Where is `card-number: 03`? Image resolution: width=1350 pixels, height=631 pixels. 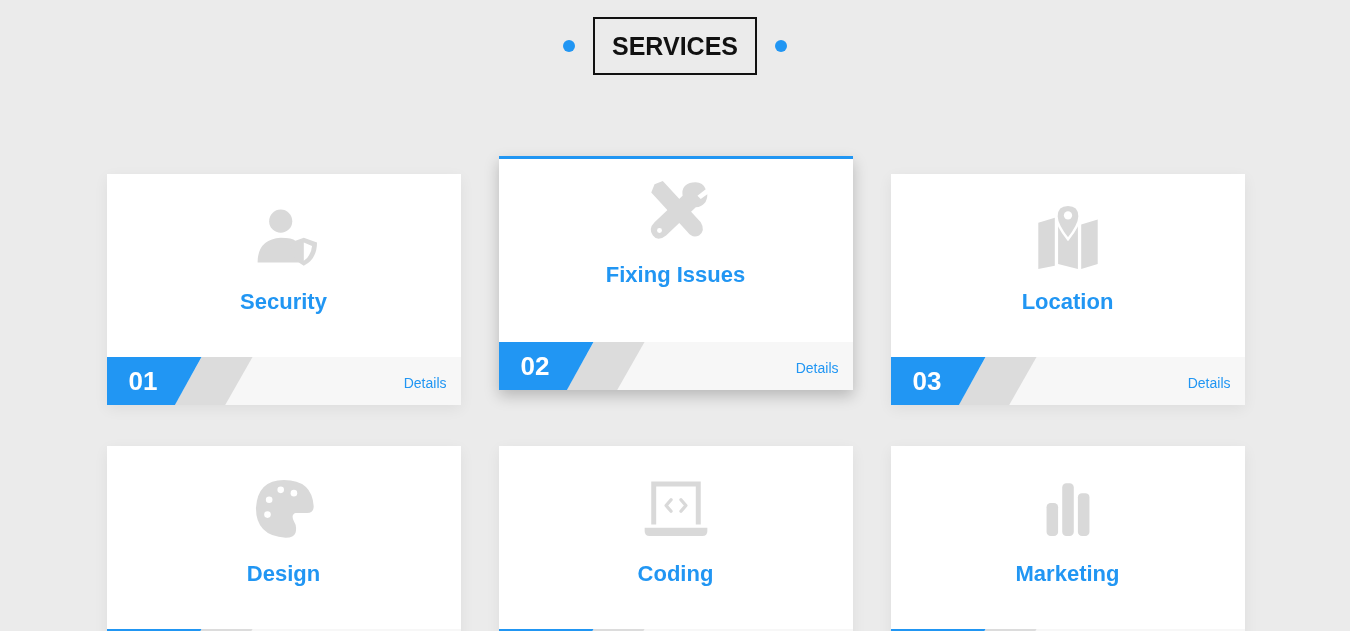
card-number: 03 is located at coordinates (927, 381).